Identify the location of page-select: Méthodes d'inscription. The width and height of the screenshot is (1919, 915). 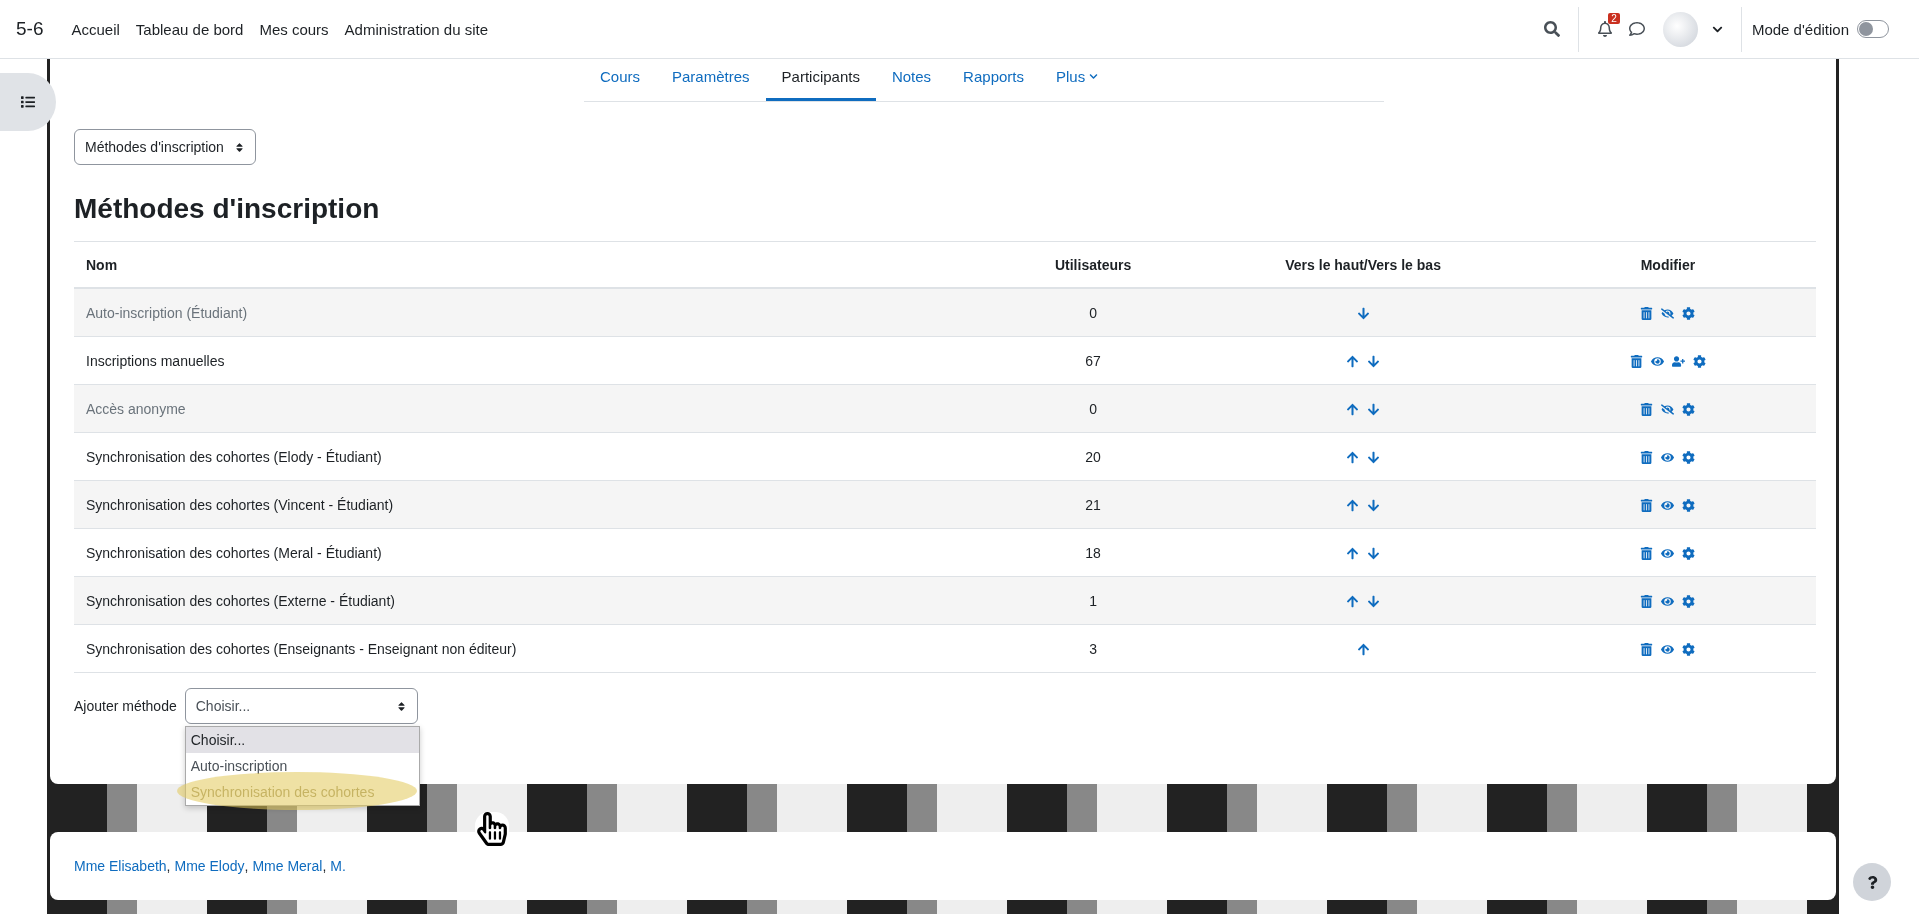
(165, 147).